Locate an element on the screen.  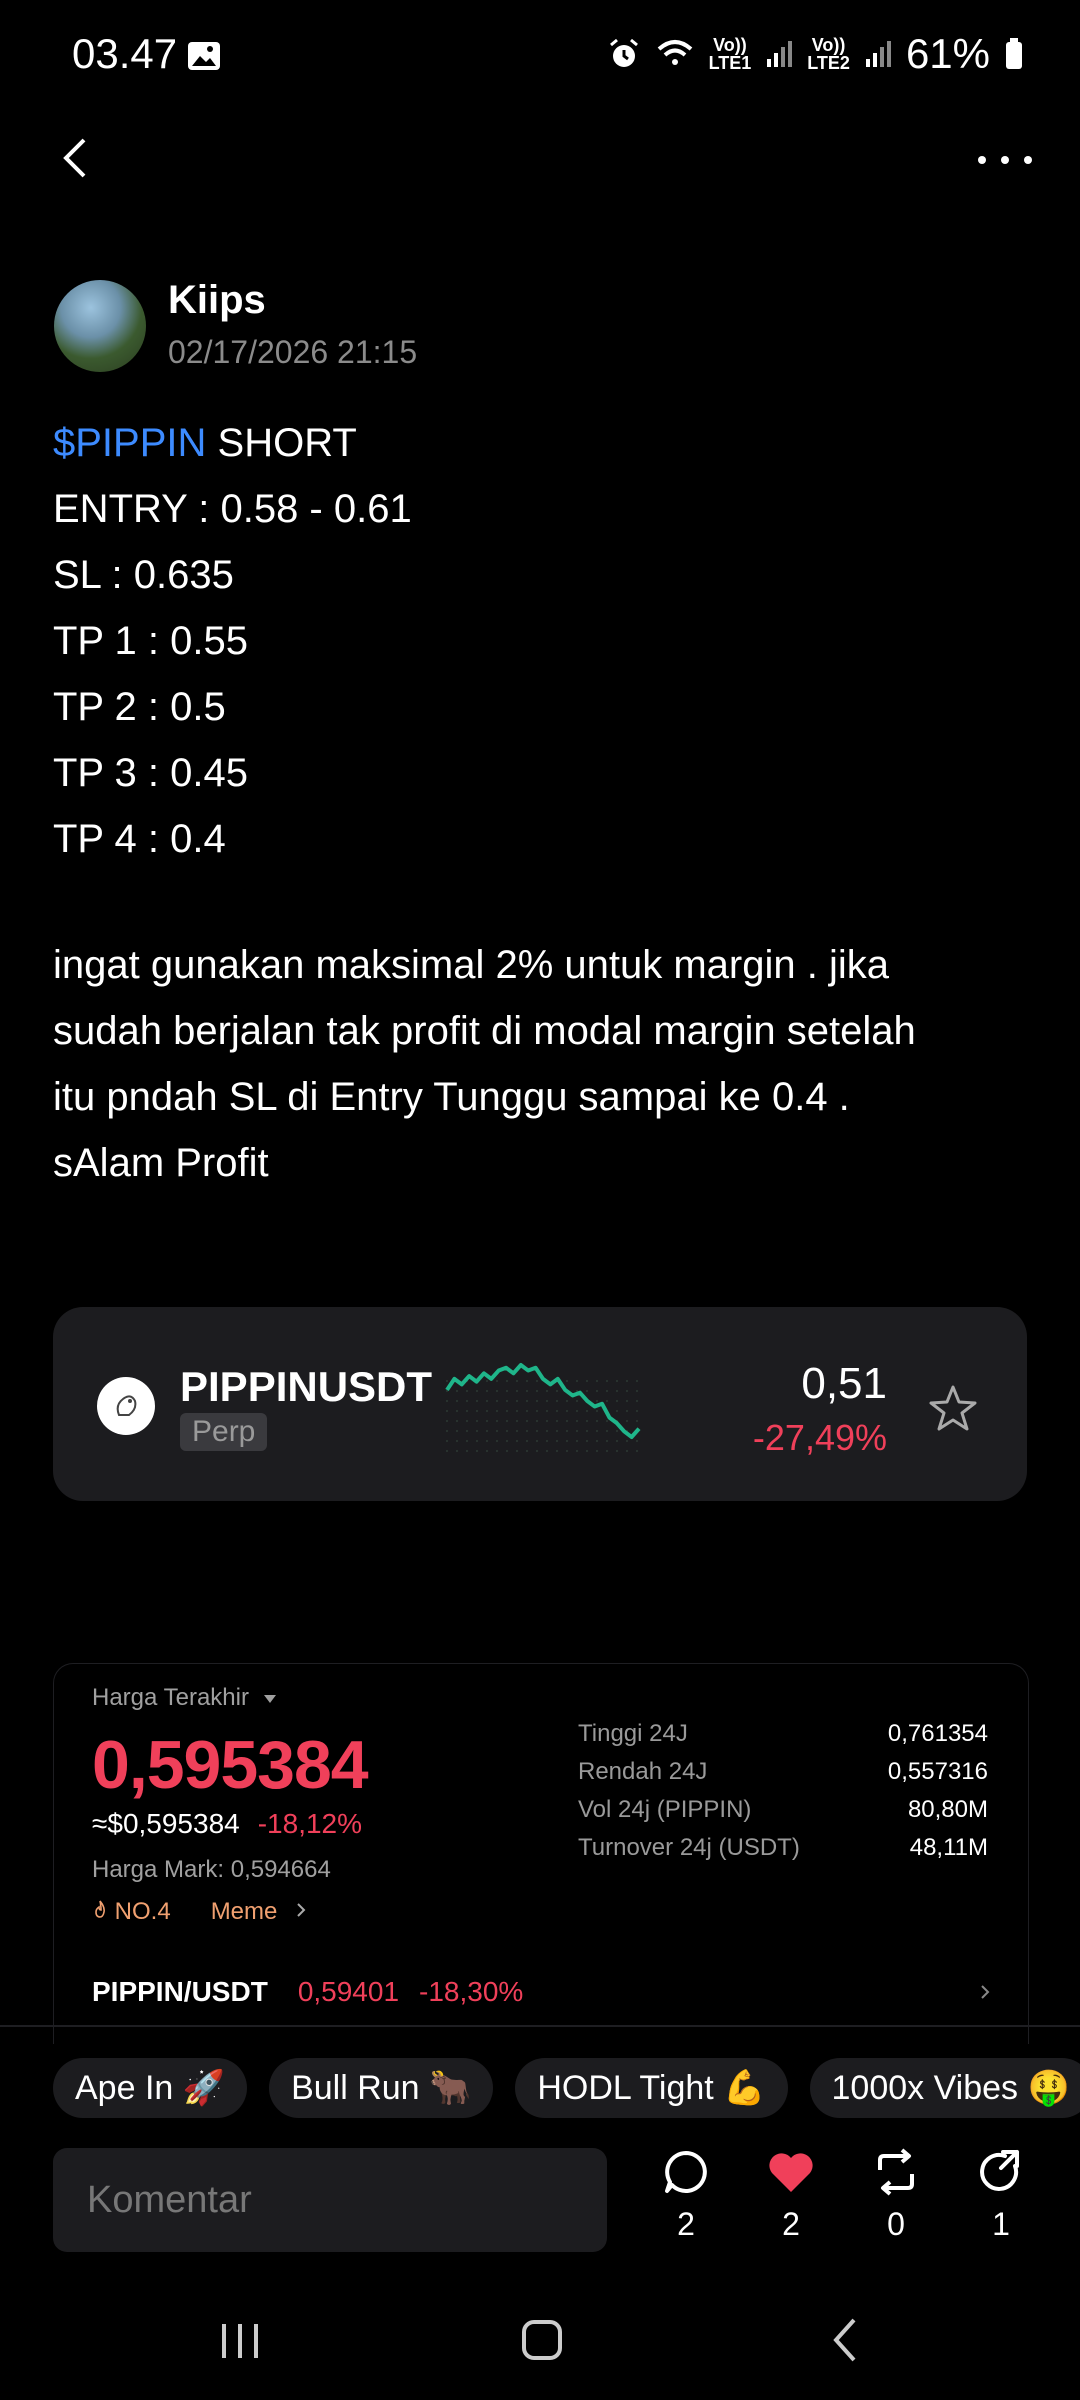
spot-pair-row: PIPPIN/USDT 0,59401 -18,30% is located at coordinates (542, 1992).